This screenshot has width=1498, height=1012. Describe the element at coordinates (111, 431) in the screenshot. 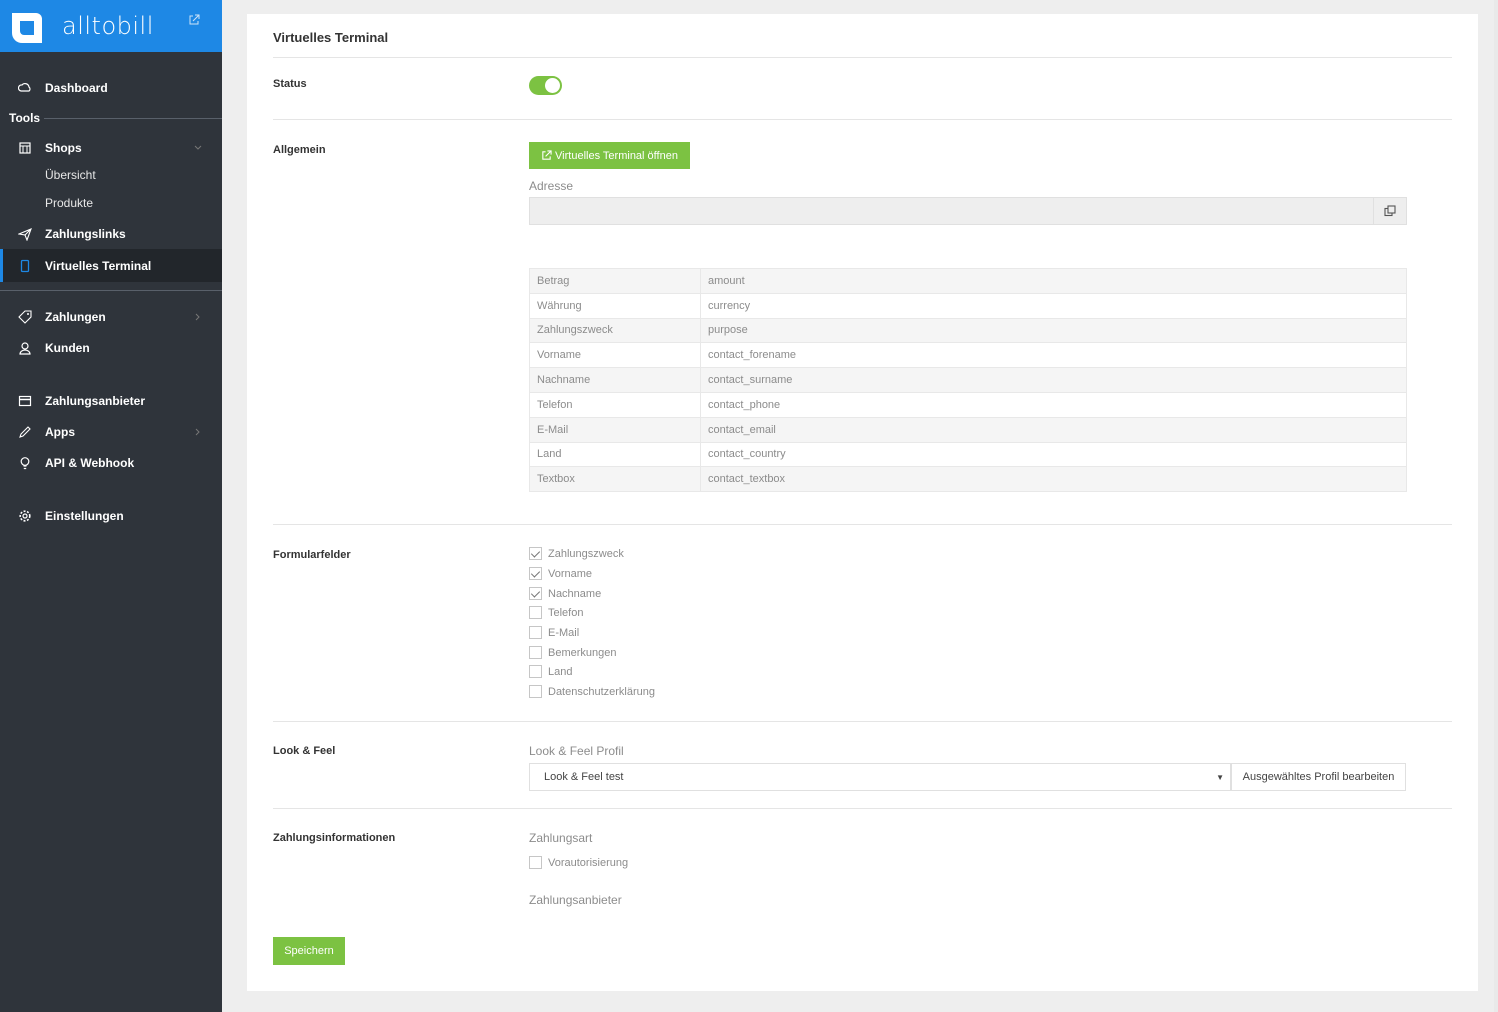

I see `nav-apps: Apps` at that location.